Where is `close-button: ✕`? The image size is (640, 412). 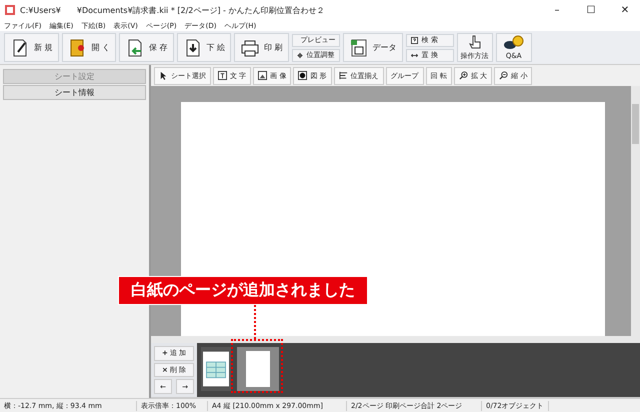 close-button: ✕ is located at coordinates (625, 10).